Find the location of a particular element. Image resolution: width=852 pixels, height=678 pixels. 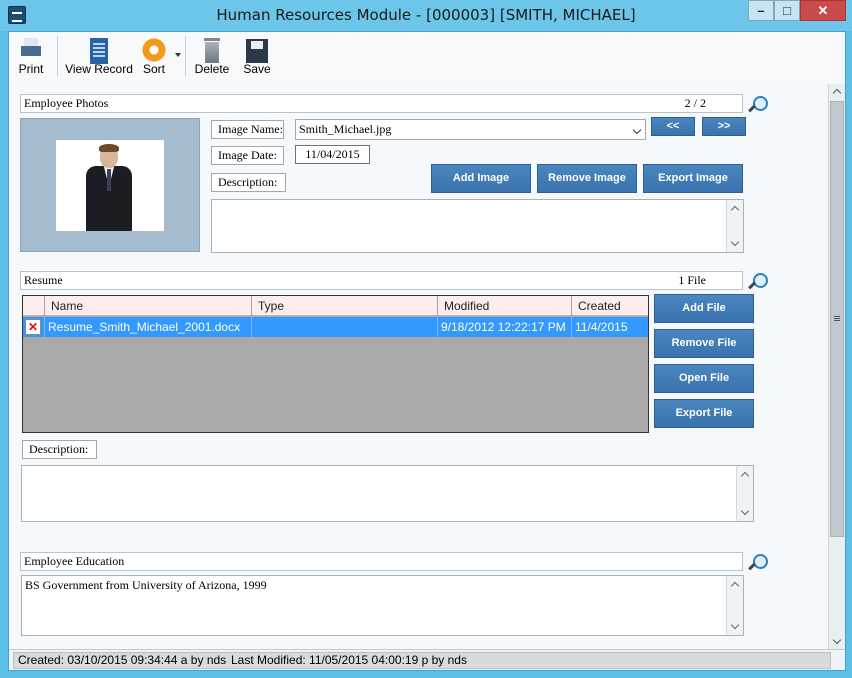

chevron-down-icon is located at coordinates (637, 130).